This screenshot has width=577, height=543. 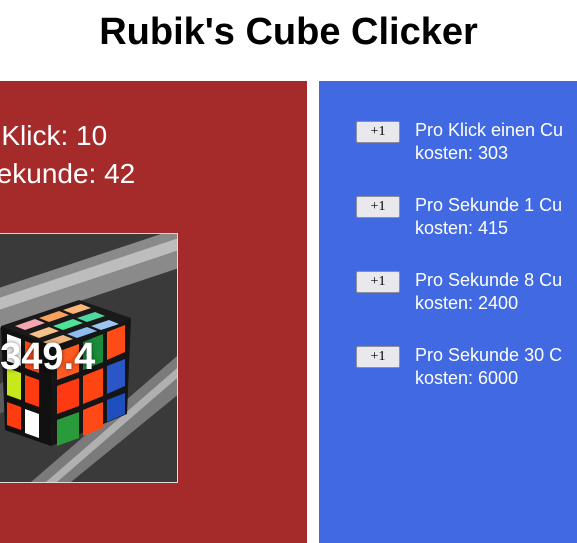 I want to click on upgrade-cost: kosten: 2400, so click(x=467, y=303).